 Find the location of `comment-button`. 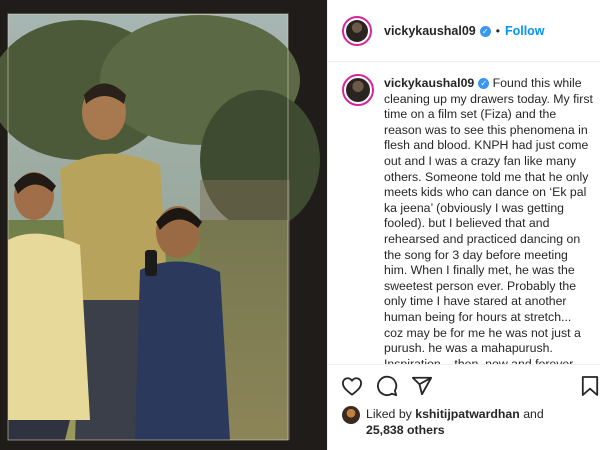

comment-button is located at coordinates (387, 386).